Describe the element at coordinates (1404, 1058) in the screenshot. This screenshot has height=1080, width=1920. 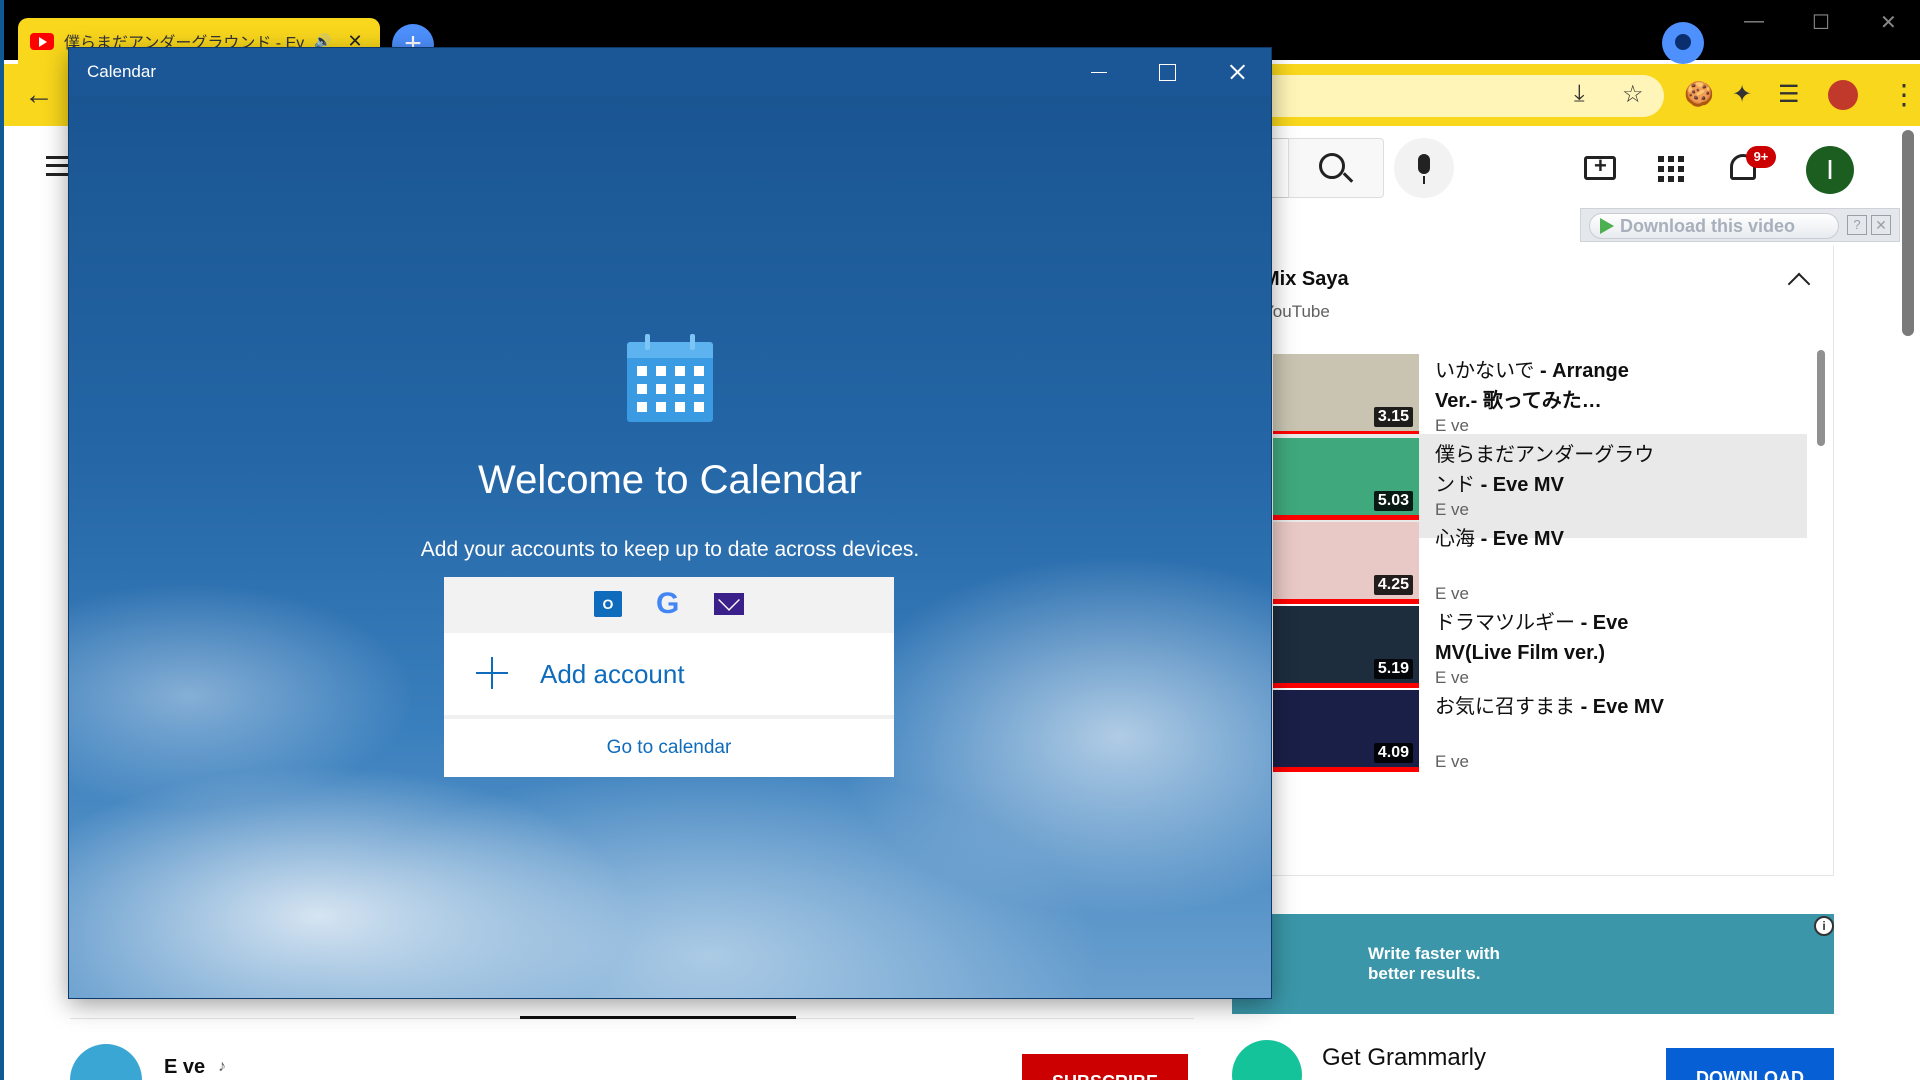
I see `advertiser-name: Get Grammarly` at that location.